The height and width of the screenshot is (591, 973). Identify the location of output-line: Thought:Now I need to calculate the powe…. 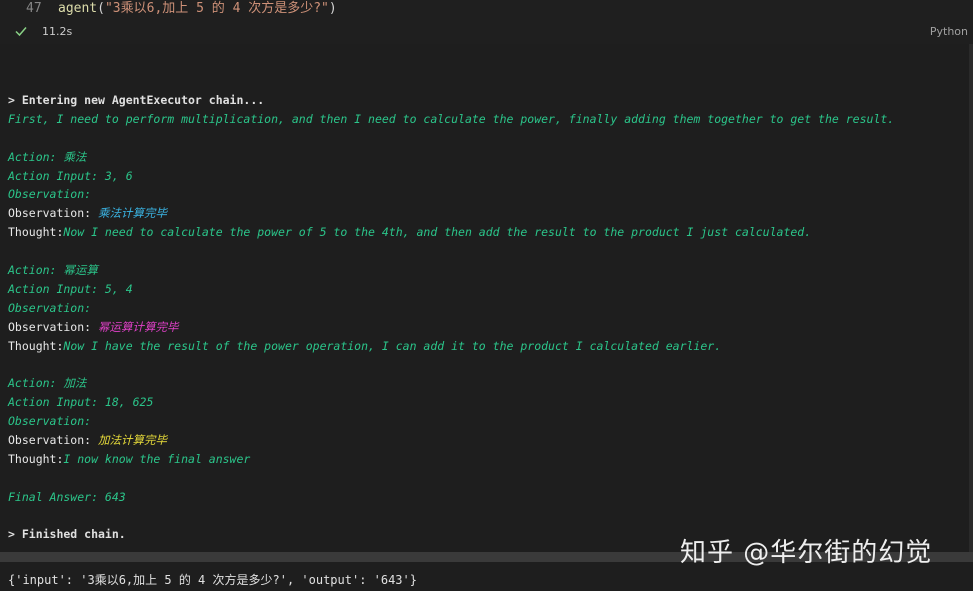
(451, 232).